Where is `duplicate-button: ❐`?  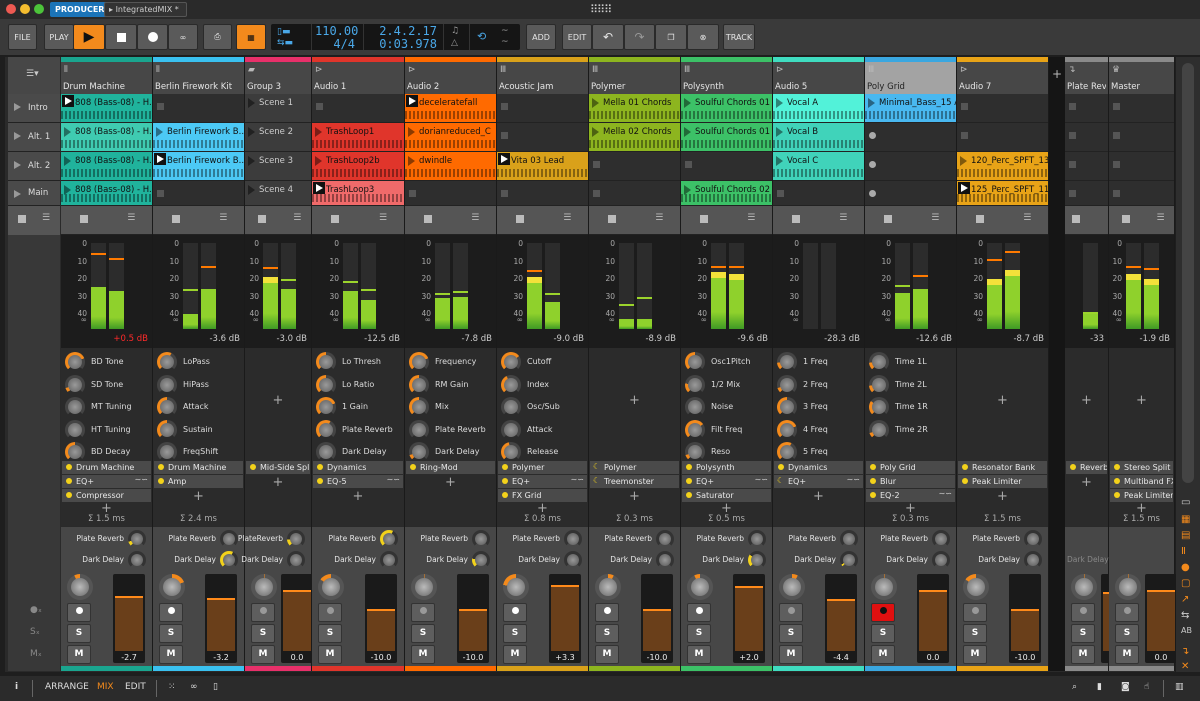
duplicate-button: ❐ is located at coordinates (671, 37).